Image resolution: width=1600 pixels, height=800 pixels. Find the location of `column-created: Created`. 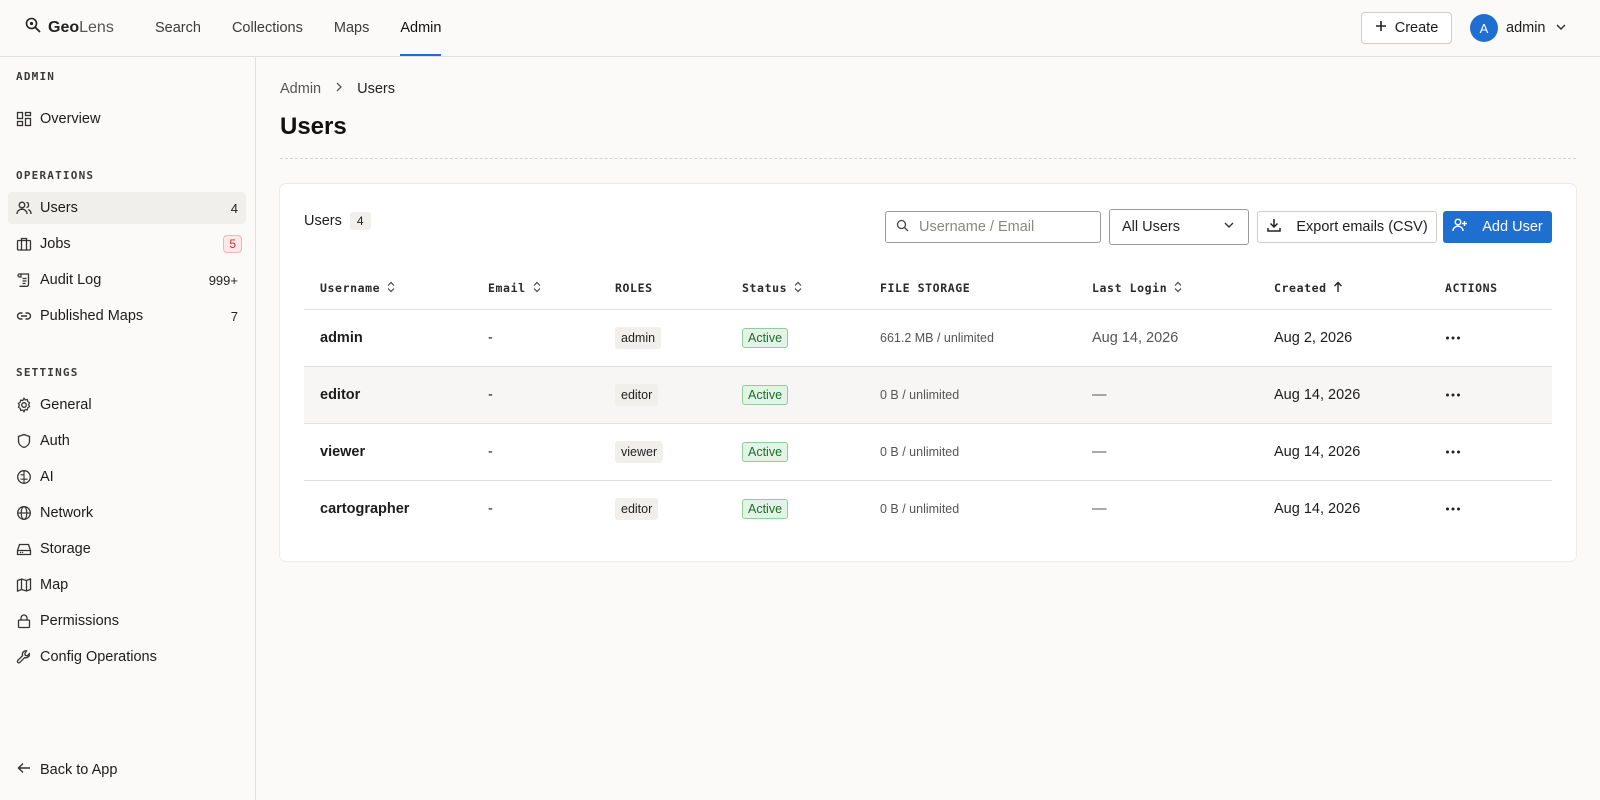

column-created: Created is located at coordinates (1308, 288).